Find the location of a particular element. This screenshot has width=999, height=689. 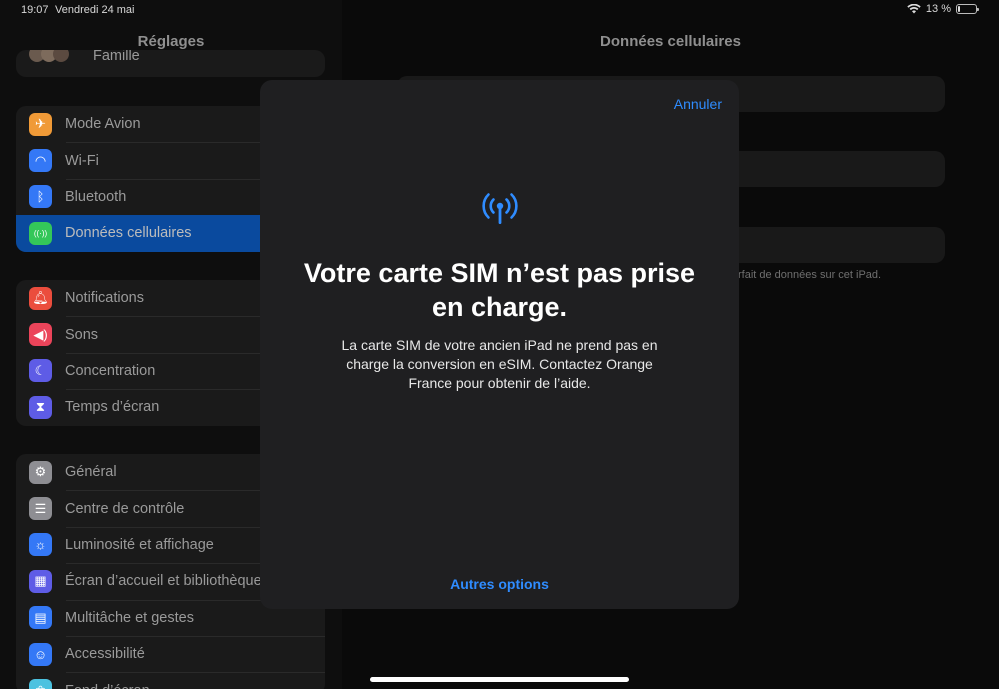

airplane-icon: ✈ is located at coordinates (40, 124).